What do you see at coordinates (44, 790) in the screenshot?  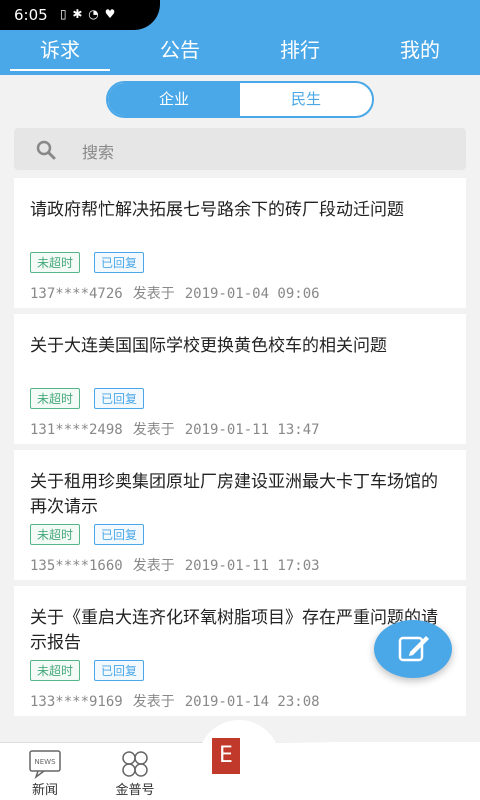 I see `bottom-tab-news-label: 新闻` at bounding box center [44, 790].